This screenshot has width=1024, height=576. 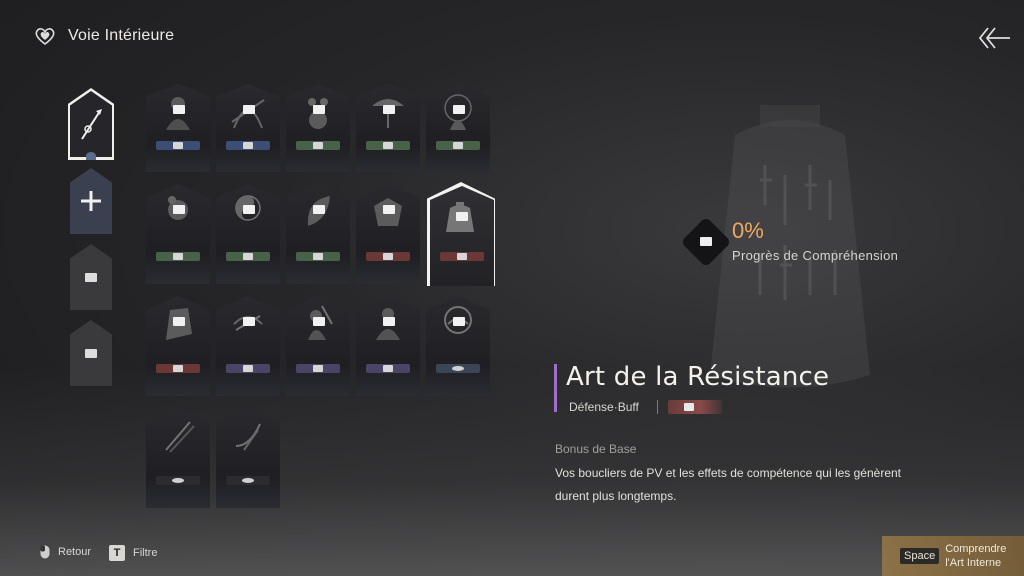 What do you see at coordinates (596, 449) in the screenshot?
I see `bonus-title: Bonus de Base` at bounding box center [596, 449].